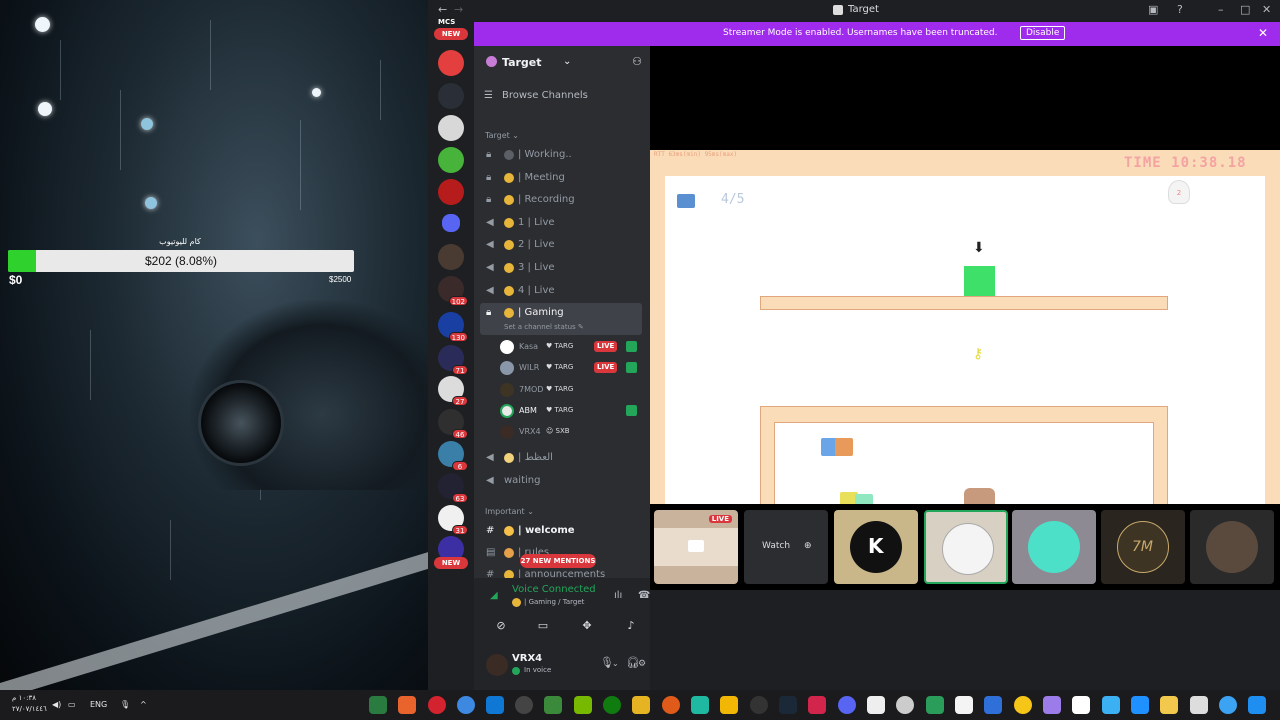  I want to click on channel-live-3: ◀︎ 3 | Live, so click(561, 268).